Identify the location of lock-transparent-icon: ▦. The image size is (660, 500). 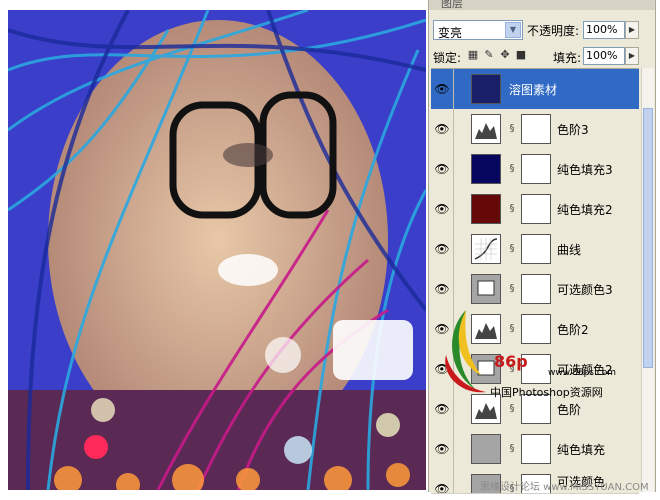
(473, 55).